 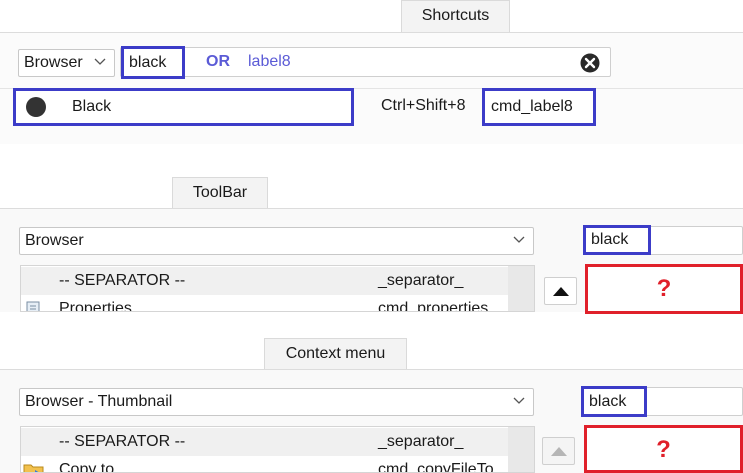 I want to click on folder-copy-icon, so click(x=34, y=466).